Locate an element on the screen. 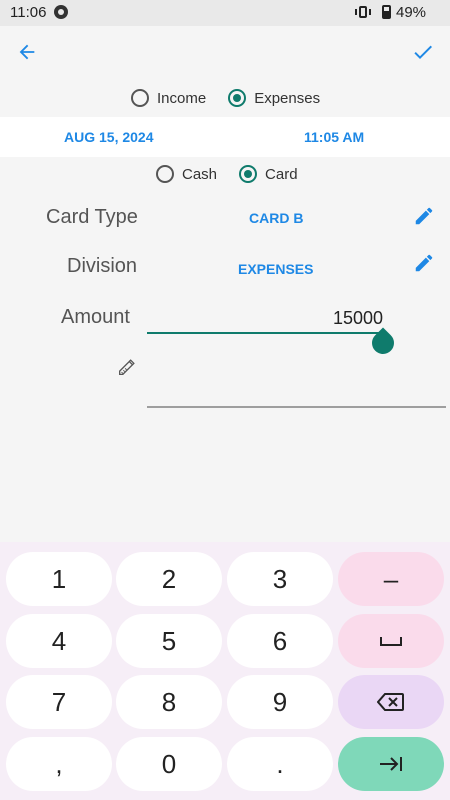 This screenshot has height=800, width=450. space-icon is located at coordinates (391, 641).